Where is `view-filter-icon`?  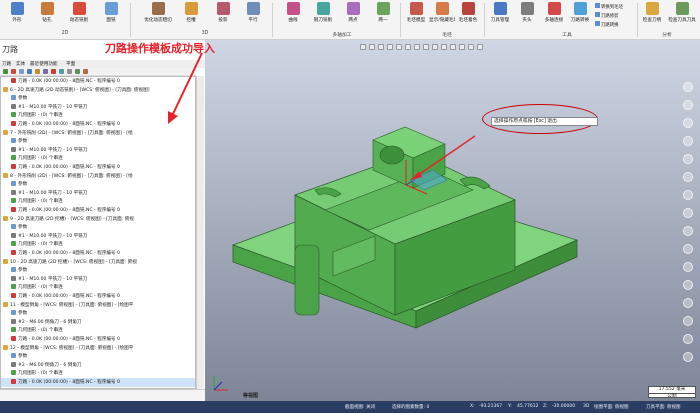 view-filter-icon is located at coordinates (372, 47).